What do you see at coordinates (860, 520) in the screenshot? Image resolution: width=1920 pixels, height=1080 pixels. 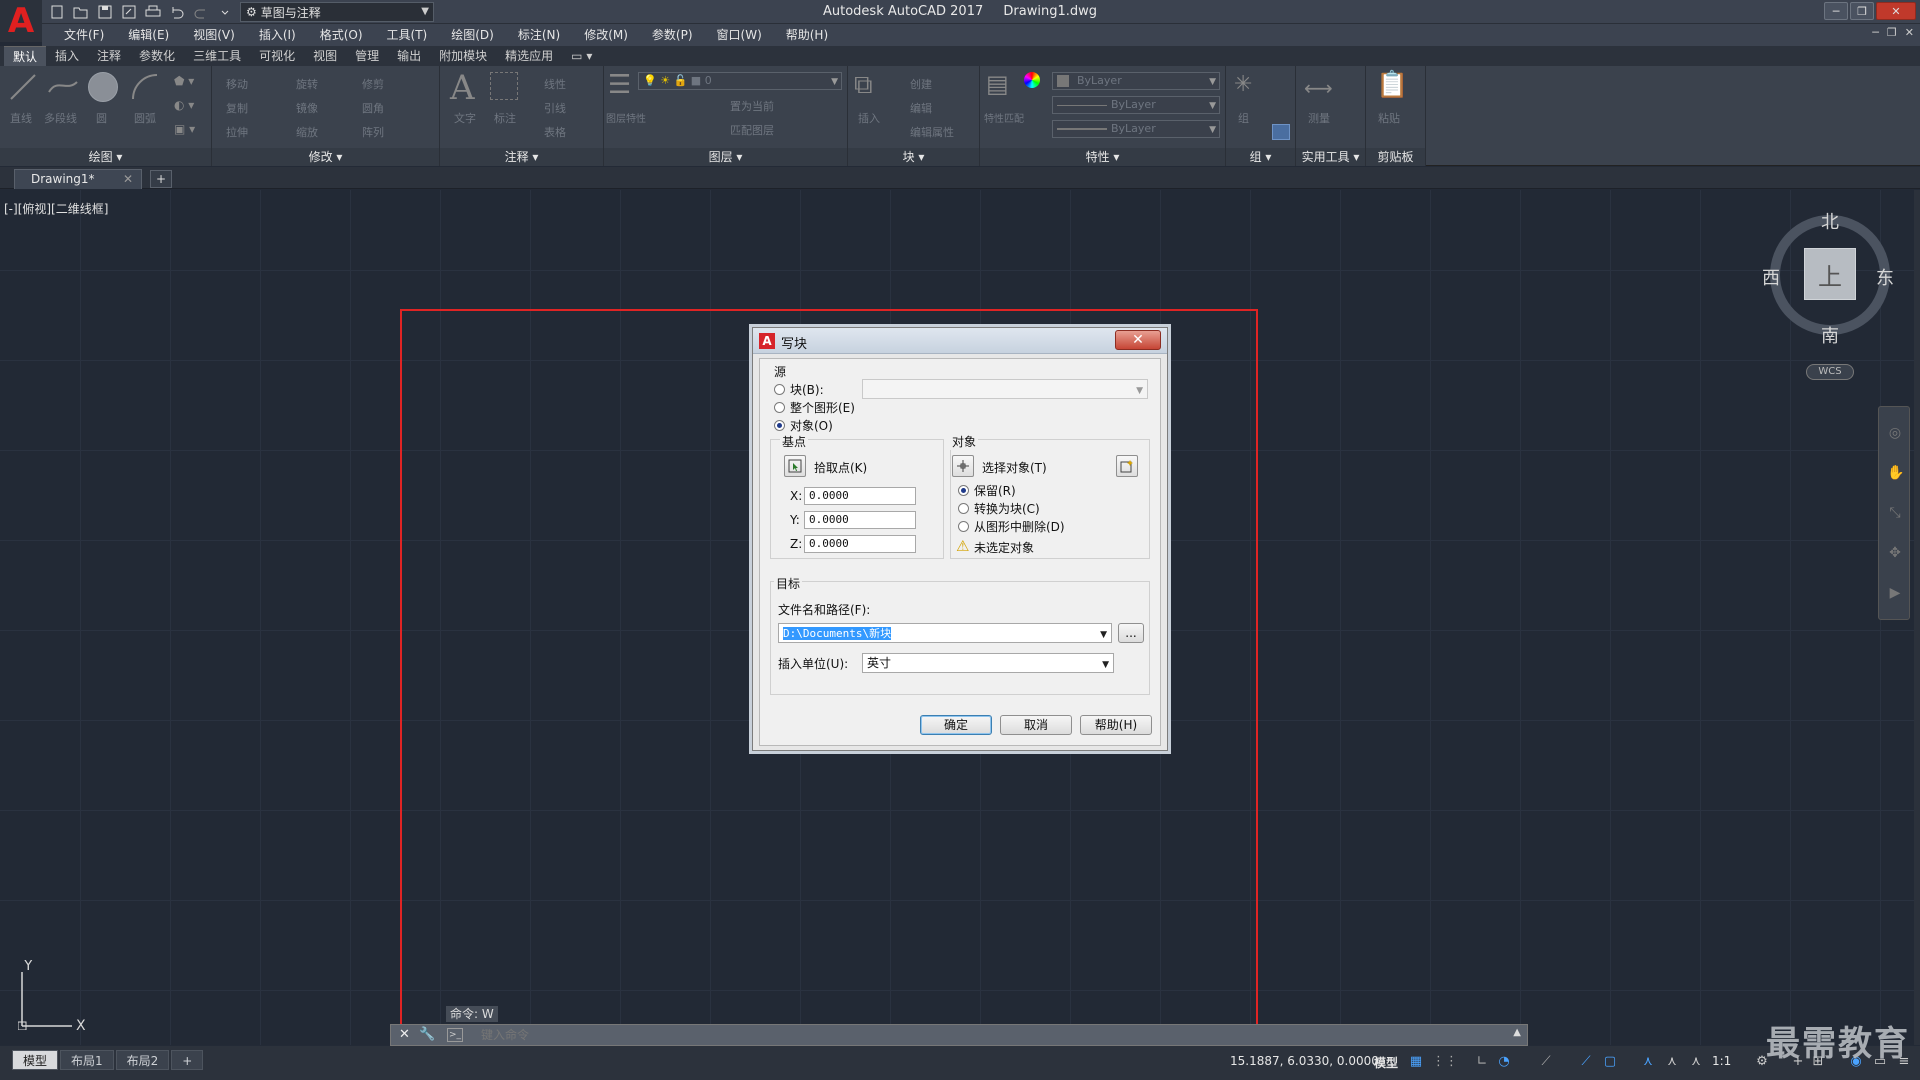 I see `base-point-y-input: 0.0000` at bounding box center [860, 520].